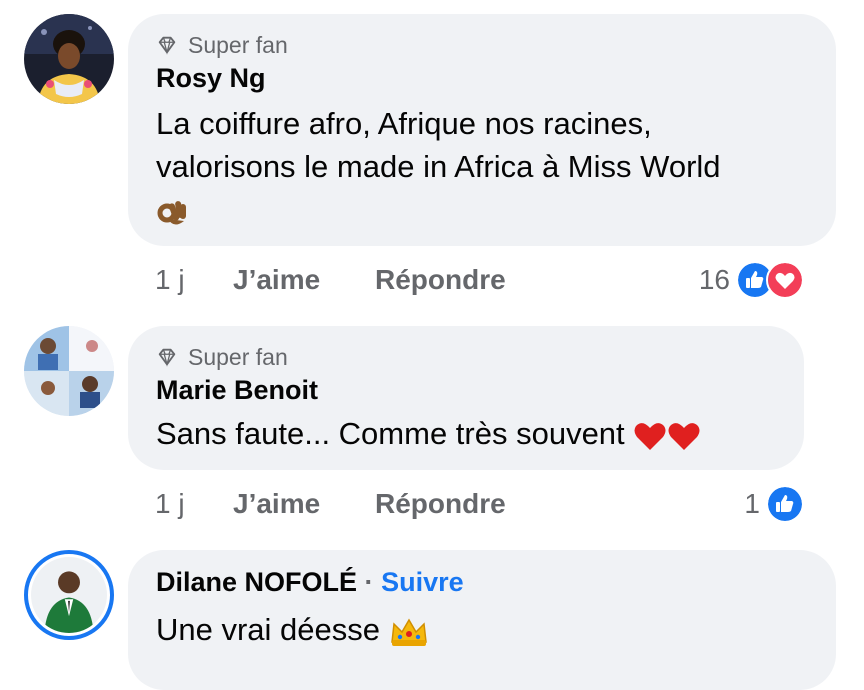  What do you see at coordinates (482, 78) in the screenshot?
I see `comment-author: Rosy Ng` at bounding box center [482, 78].